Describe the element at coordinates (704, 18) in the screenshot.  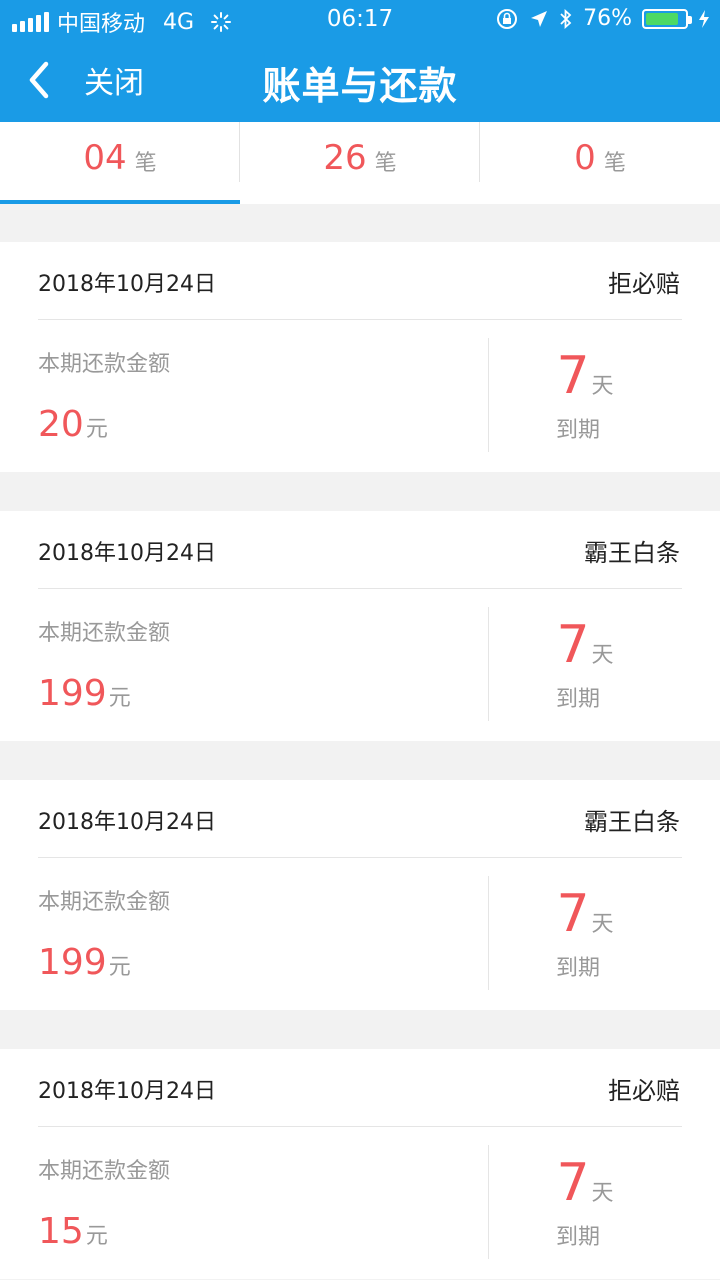
I see `charging-icon` at that location.